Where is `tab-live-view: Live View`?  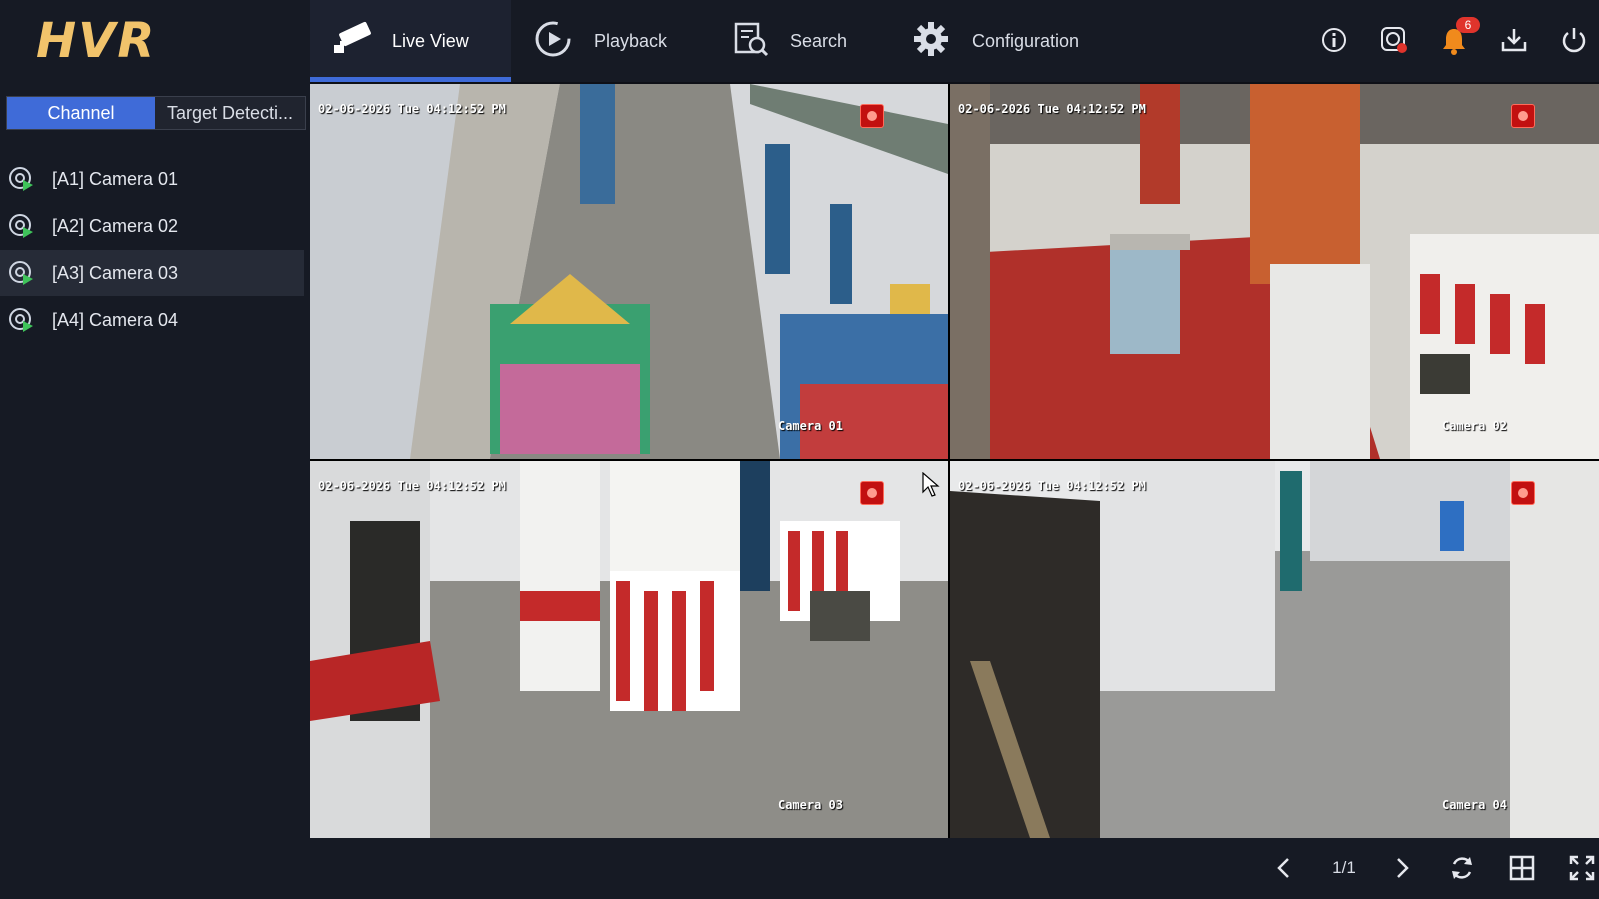 tab-live-view: Live View is located at coordinates (410, 41).